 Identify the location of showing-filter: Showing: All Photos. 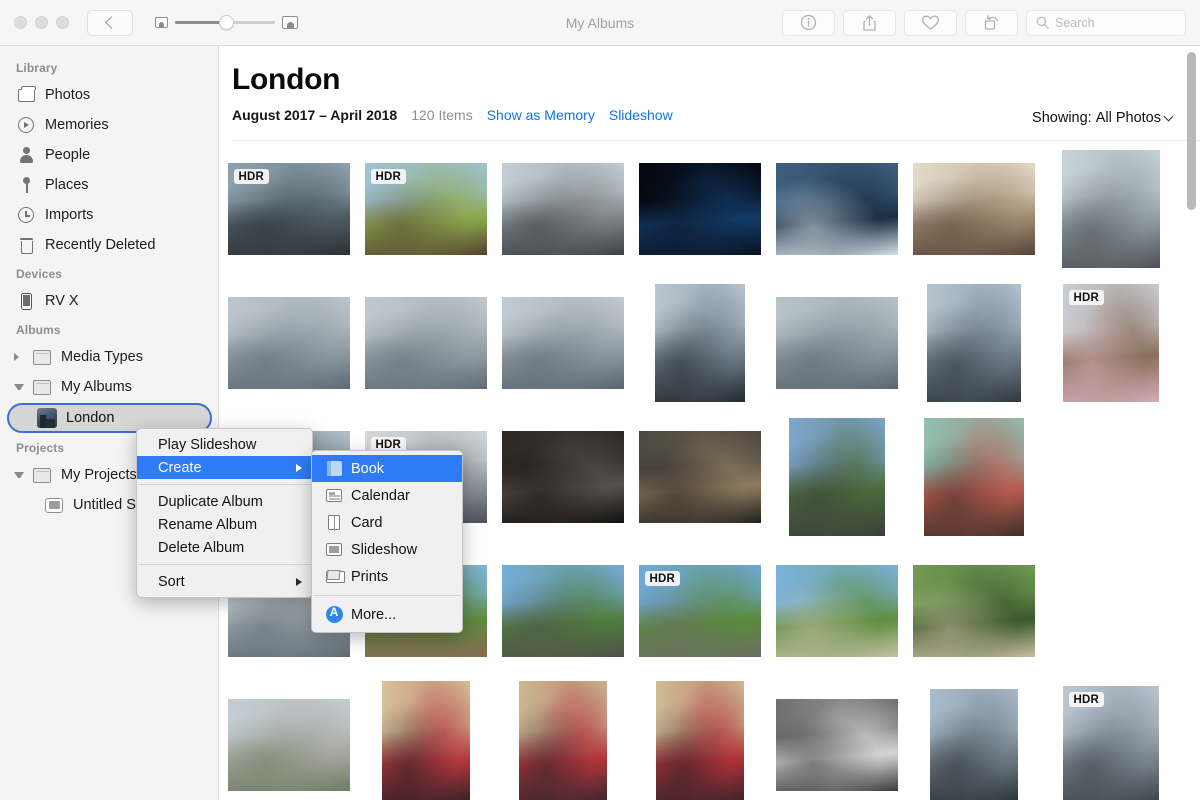
(1103, 118).